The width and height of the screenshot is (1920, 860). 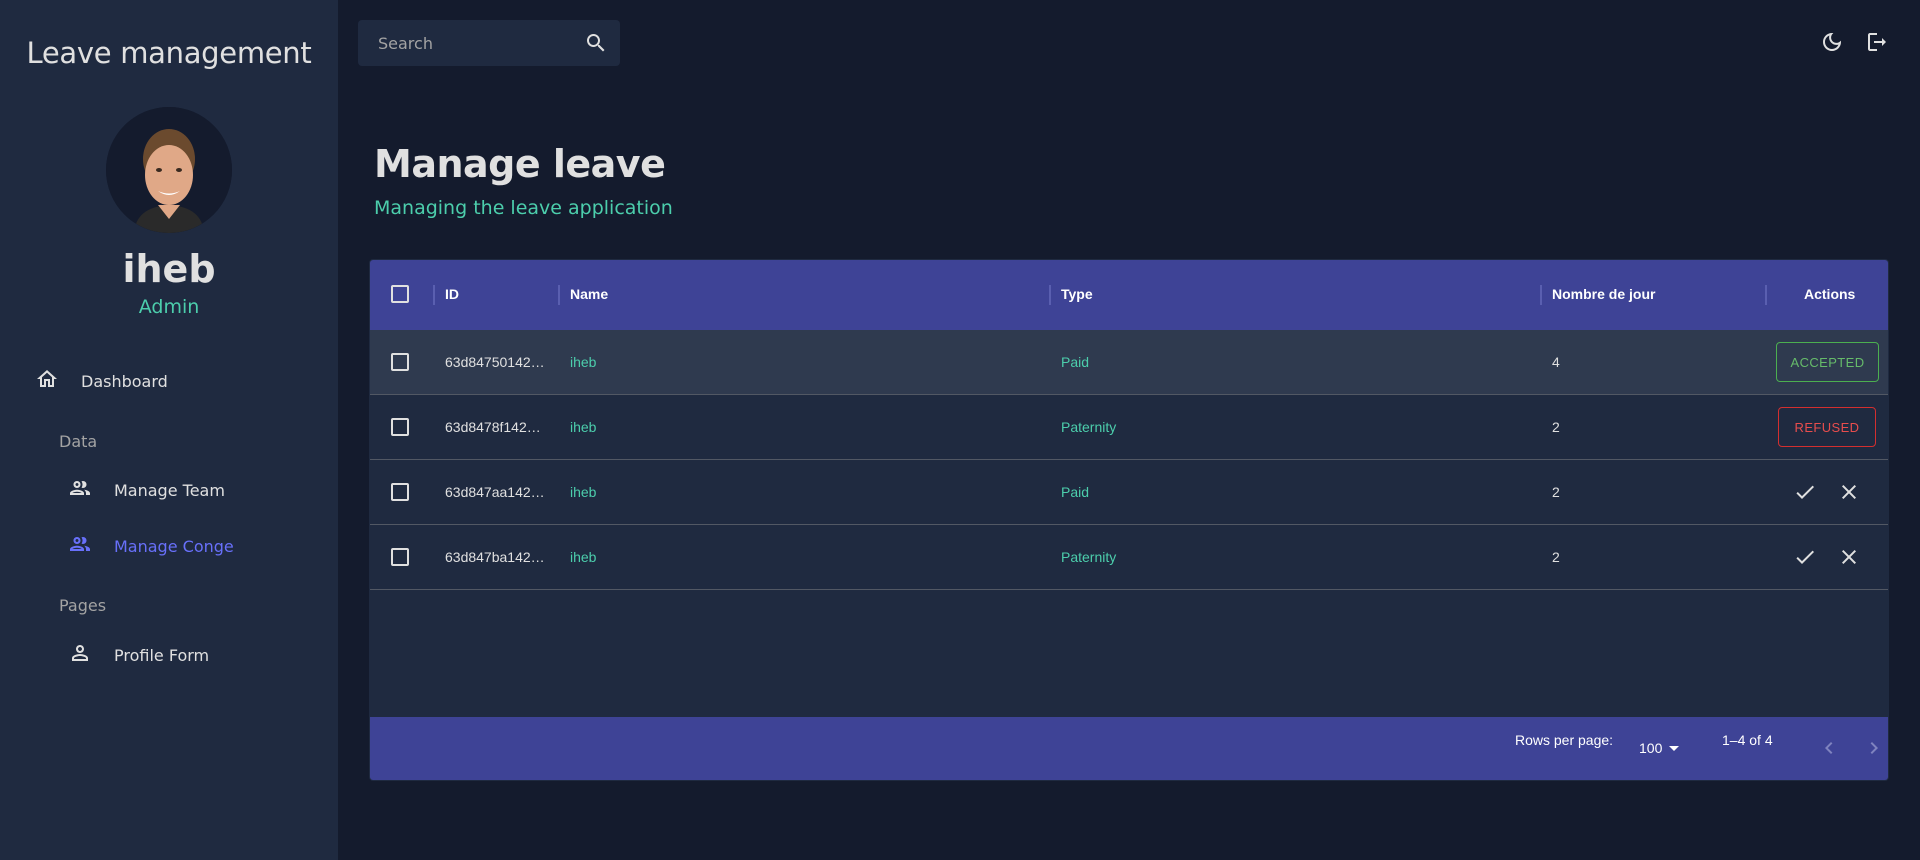 What do you see at coordinates (1556, 362) in the screenshot?
I see `cell-days: 4` at bounding box center [1556, 362].